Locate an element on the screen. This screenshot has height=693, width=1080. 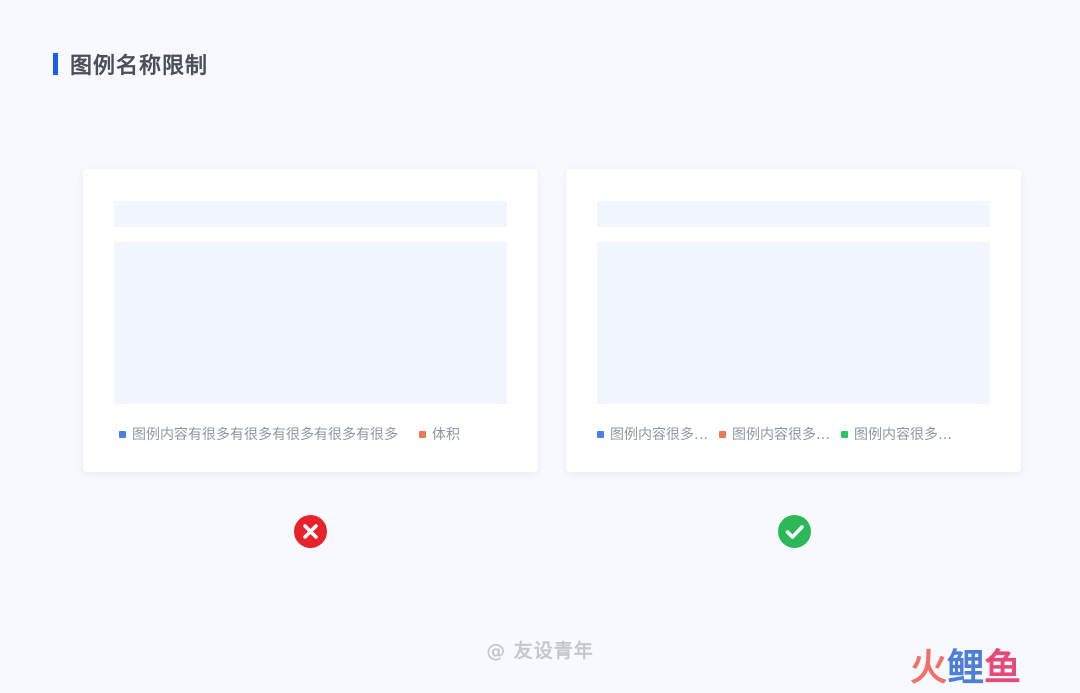
title-accent-bar is located at coordinates (55, 64).